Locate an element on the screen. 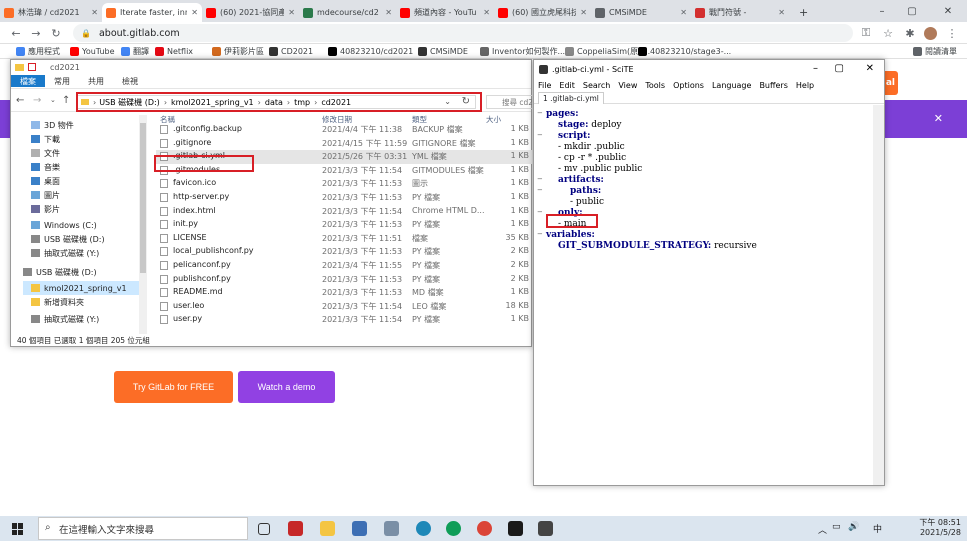 The width and height of the screenshot is (967, 541). nav-tree-item: 下載 is located at coordinates (45, 139).